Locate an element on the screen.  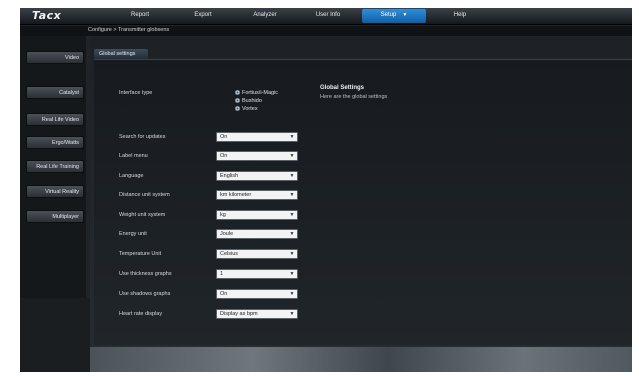
sidebar-item-real-life-video: Real Life Video is located at coordinates (55, 119).